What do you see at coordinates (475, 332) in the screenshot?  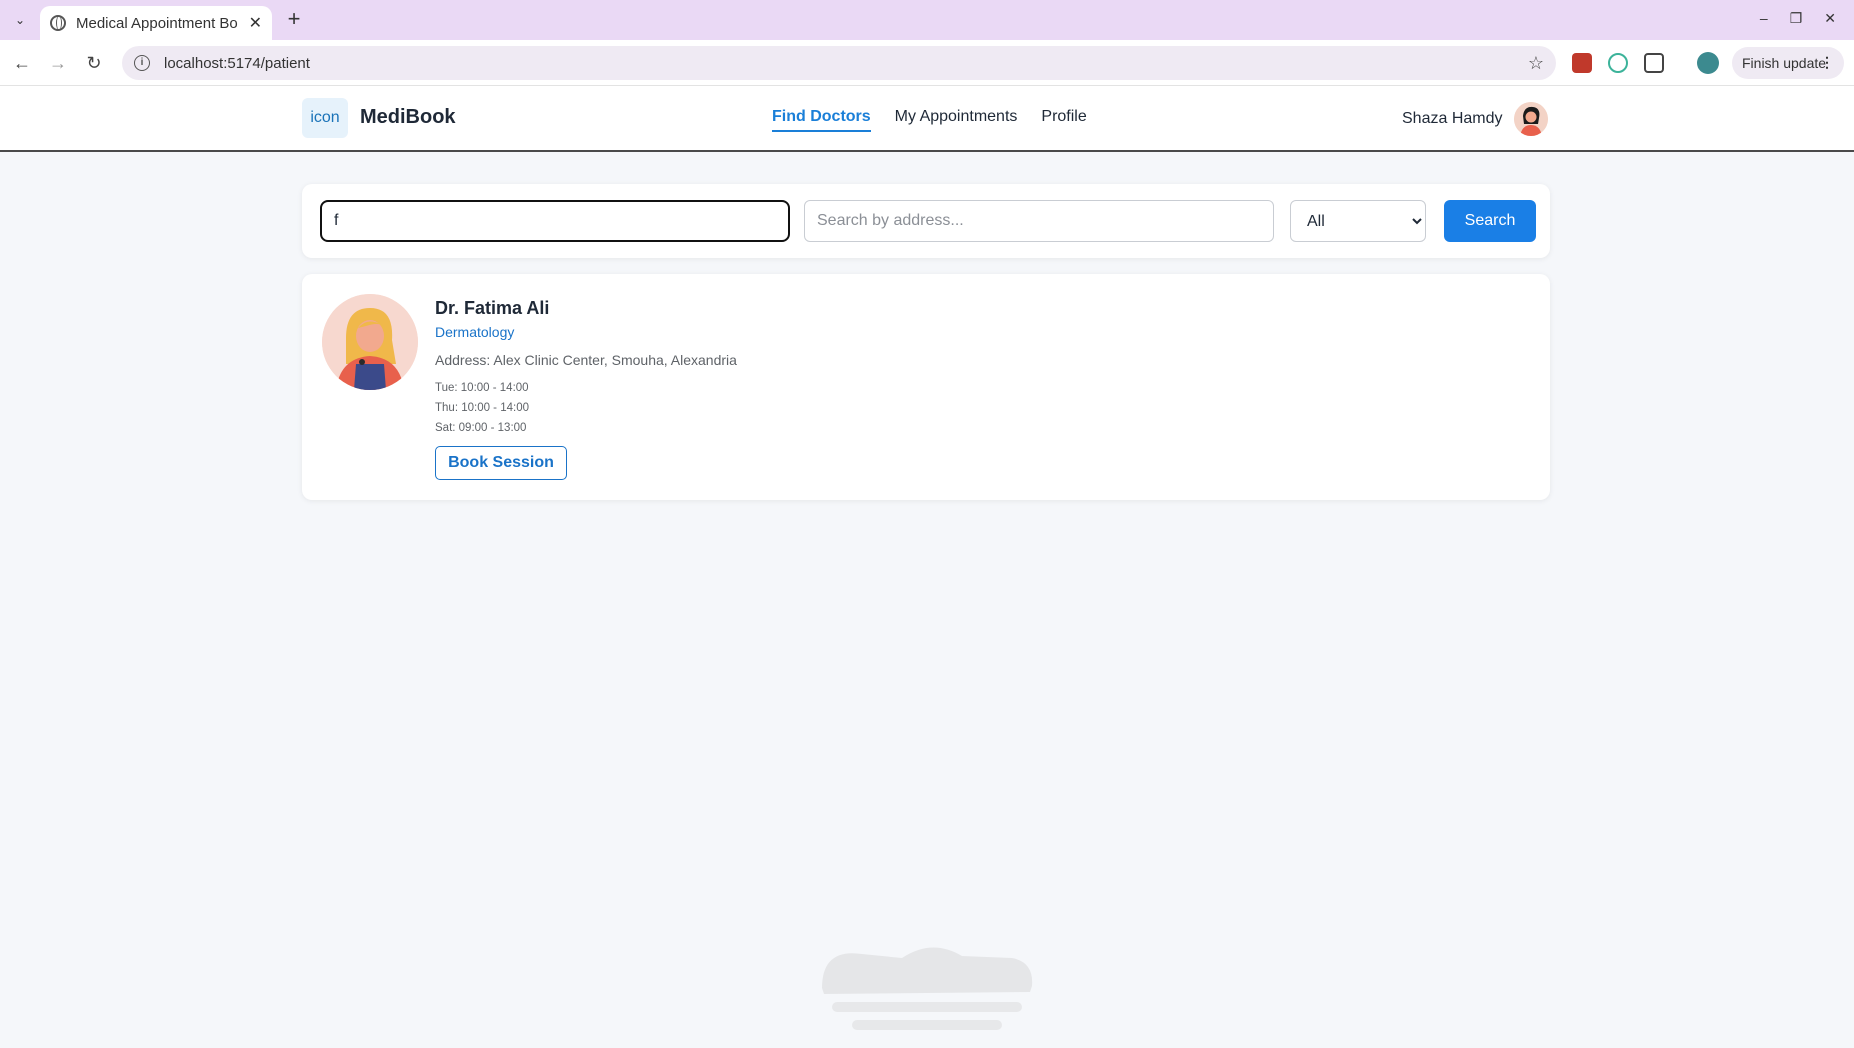 I see `doctor-specialty: Dermatology` at bounding box center [475, 332].